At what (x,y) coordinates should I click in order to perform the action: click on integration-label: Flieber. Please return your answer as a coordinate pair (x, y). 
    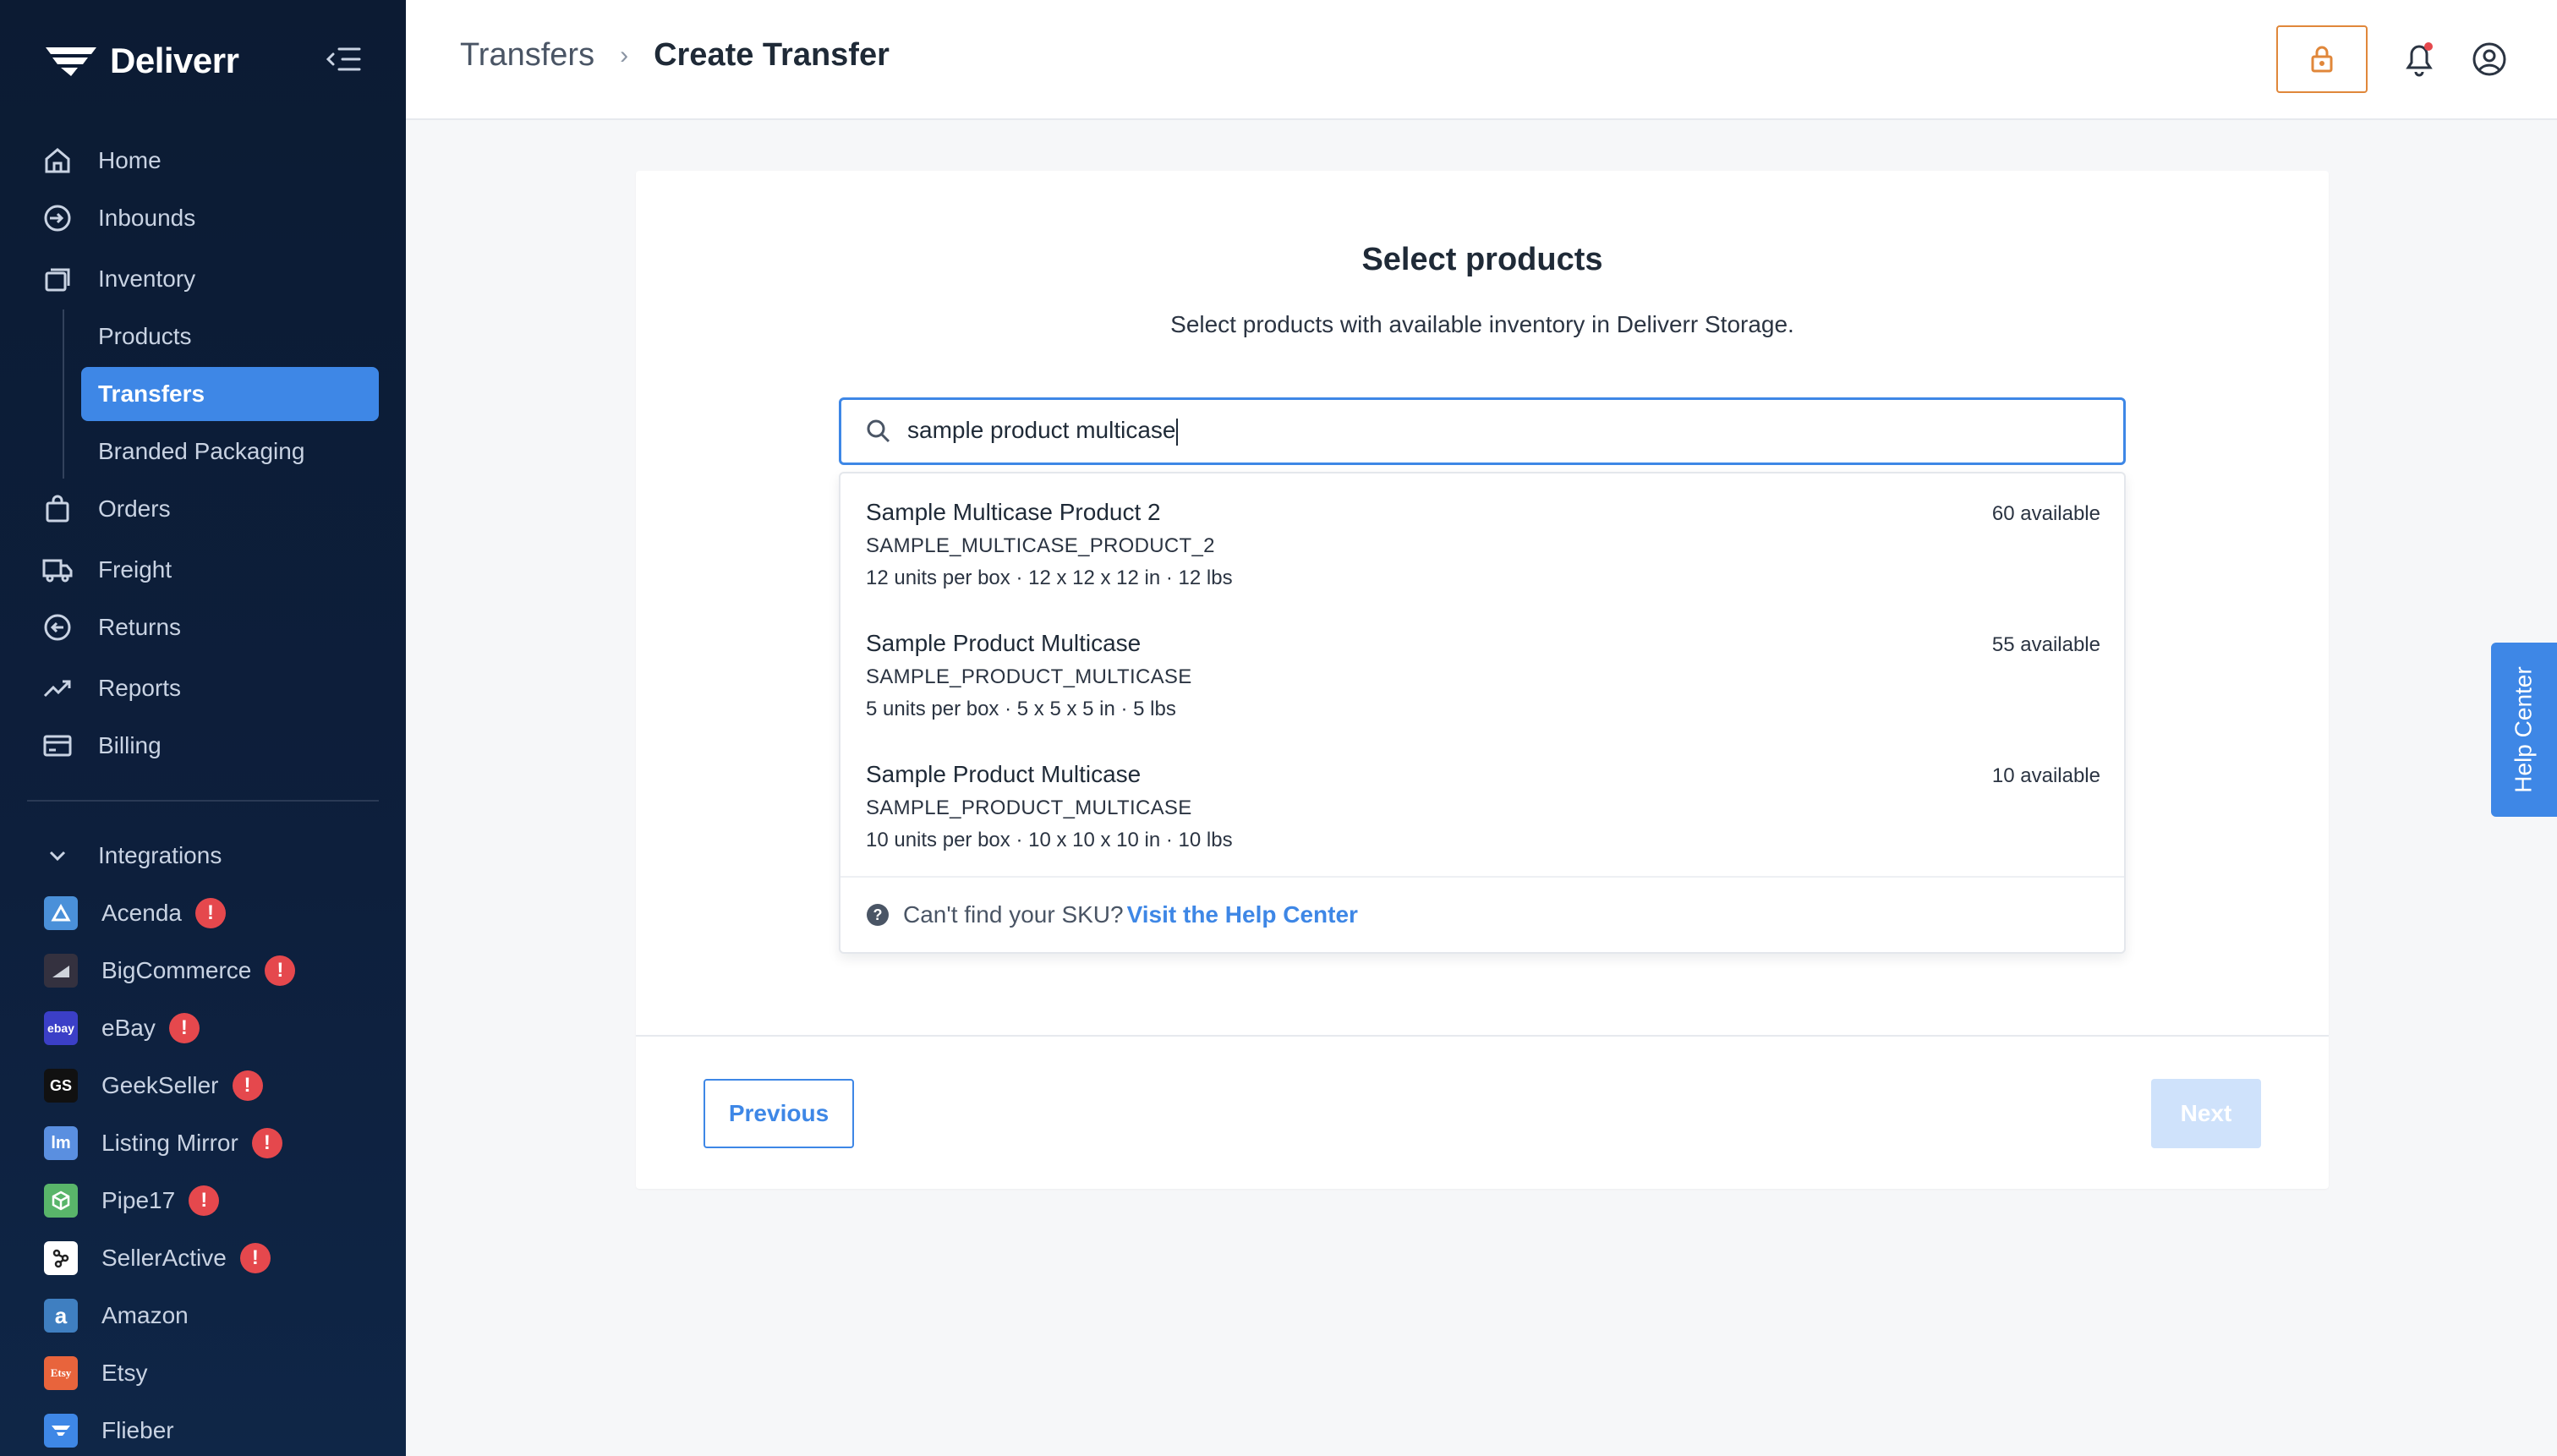
    Looking at the image, I should click on (137, 1430).